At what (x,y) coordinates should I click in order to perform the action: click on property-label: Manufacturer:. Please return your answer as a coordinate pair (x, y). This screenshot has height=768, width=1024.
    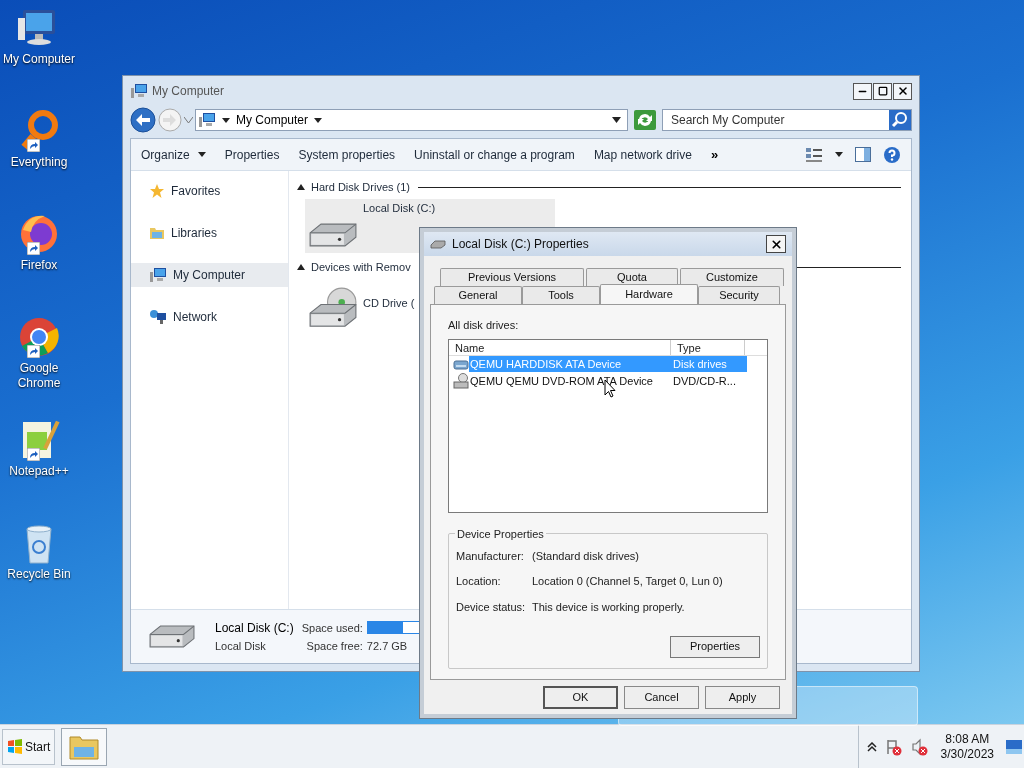
    Looking at the image, I should click on (490, 556).